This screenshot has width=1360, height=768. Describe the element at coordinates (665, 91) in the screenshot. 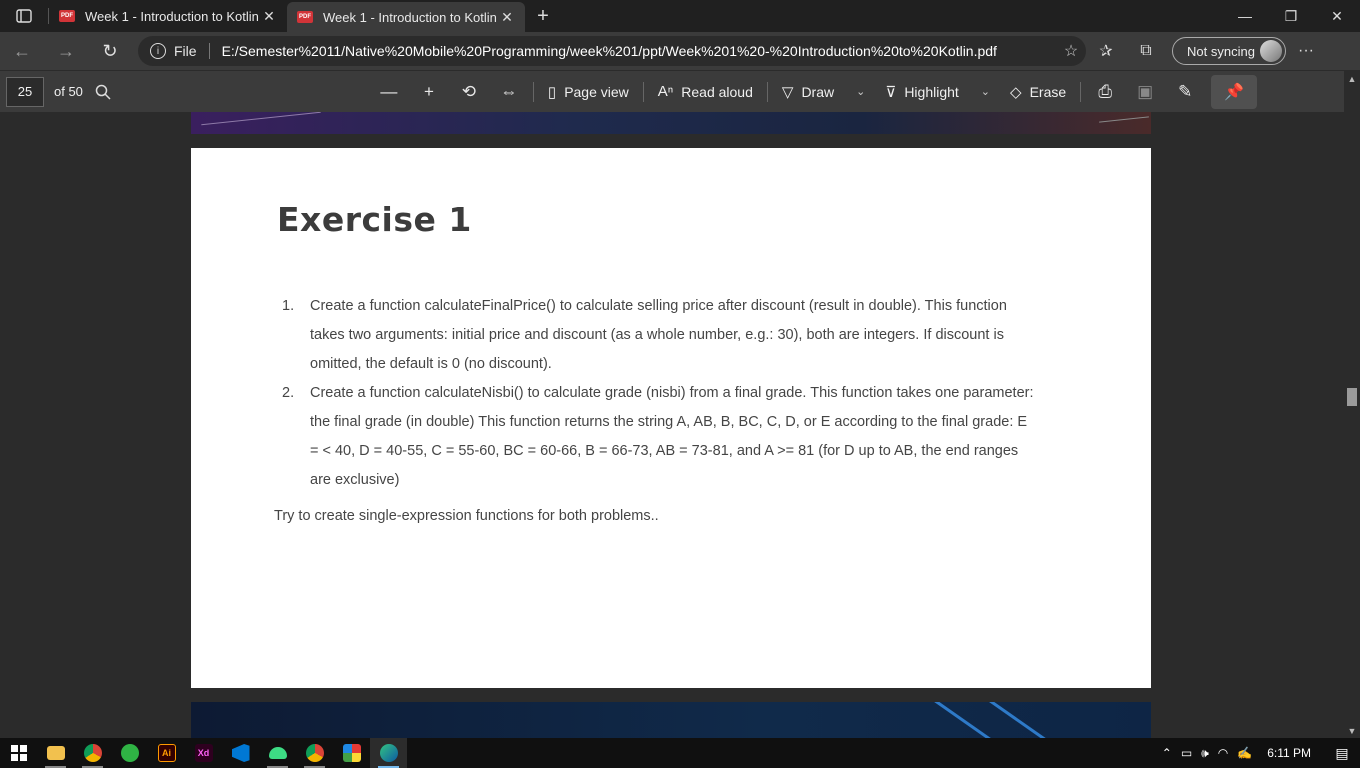

I see `read-aloud-icon: A͏ⁿ` at that location.